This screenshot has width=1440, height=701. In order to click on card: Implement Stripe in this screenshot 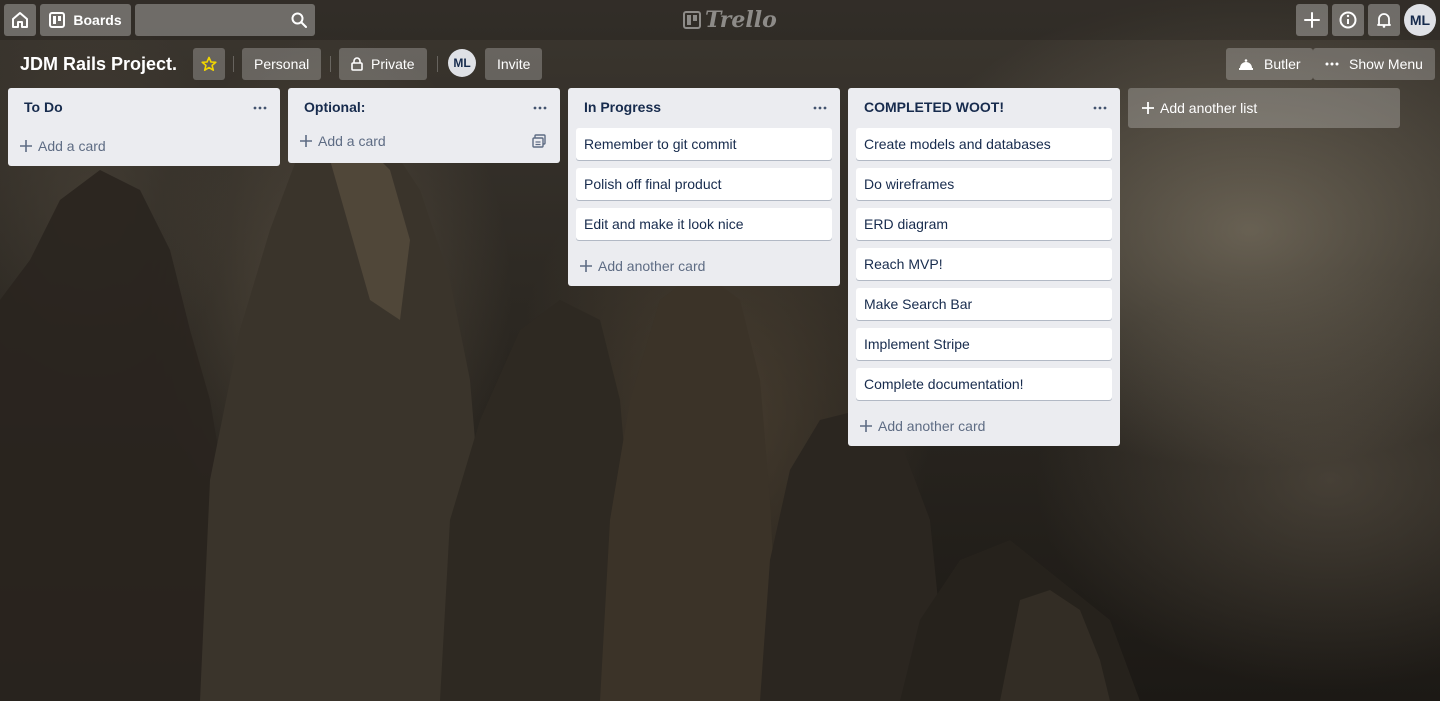, I will do `click(984, 344)`.